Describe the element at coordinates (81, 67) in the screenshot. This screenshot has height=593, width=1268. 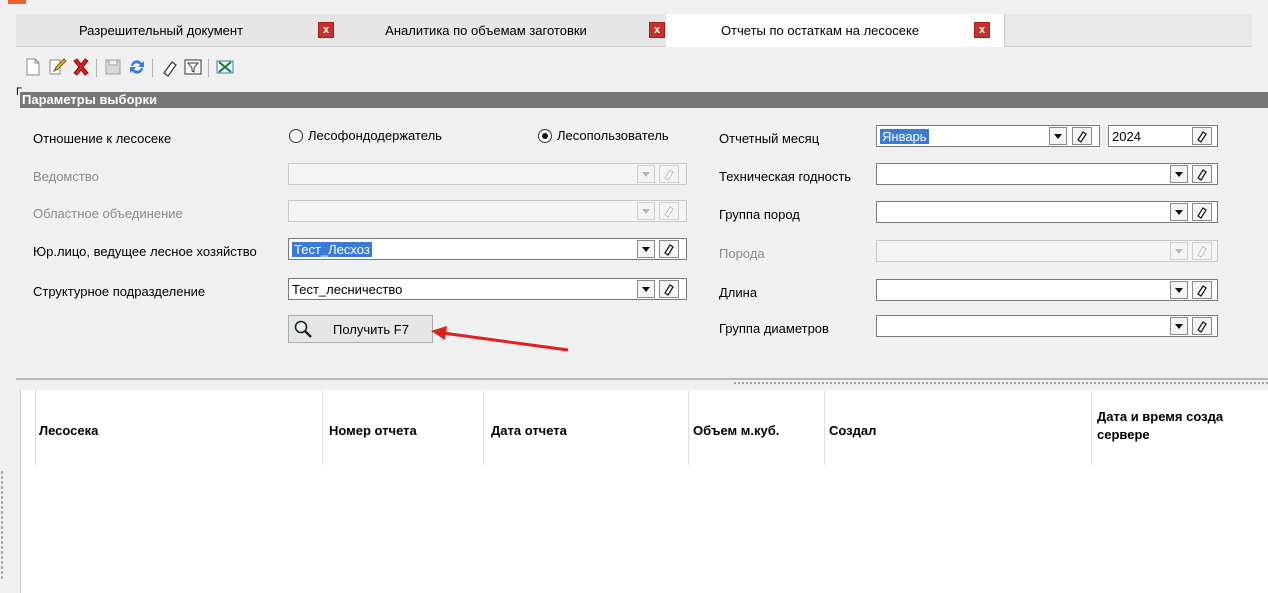
I see `delete-icon` at that location.